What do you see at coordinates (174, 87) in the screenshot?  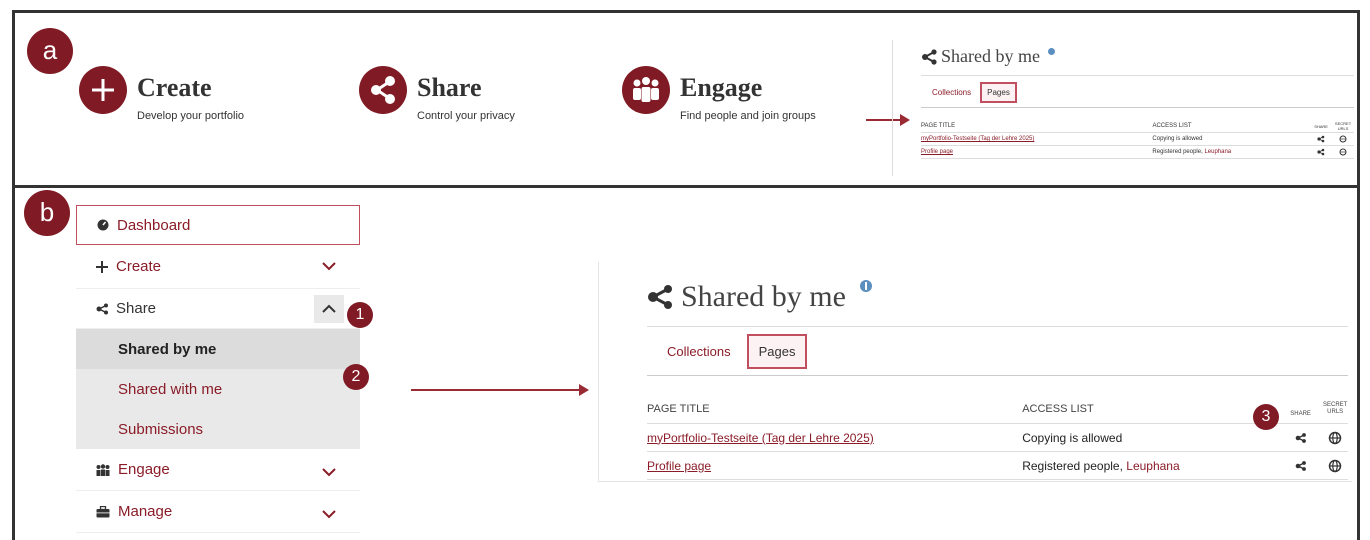 I see `feature-title: Create` at bounding box center [174, 87].